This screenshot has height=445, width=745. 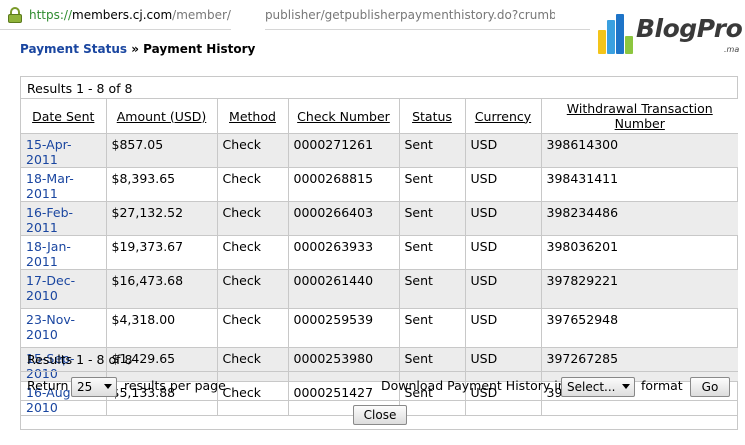 I want to click on date-link: 18-Mar-2011, so click(x=64, y=184).